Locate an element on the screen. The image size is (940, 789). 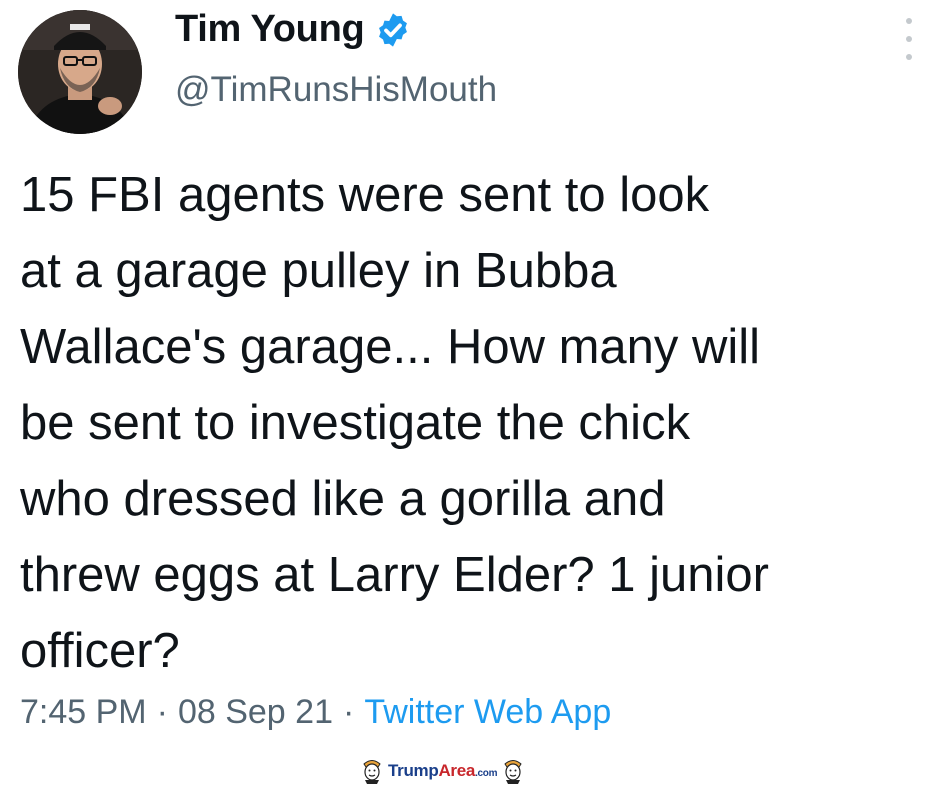
caricature-right-icon is located at coordinates (513, 772).